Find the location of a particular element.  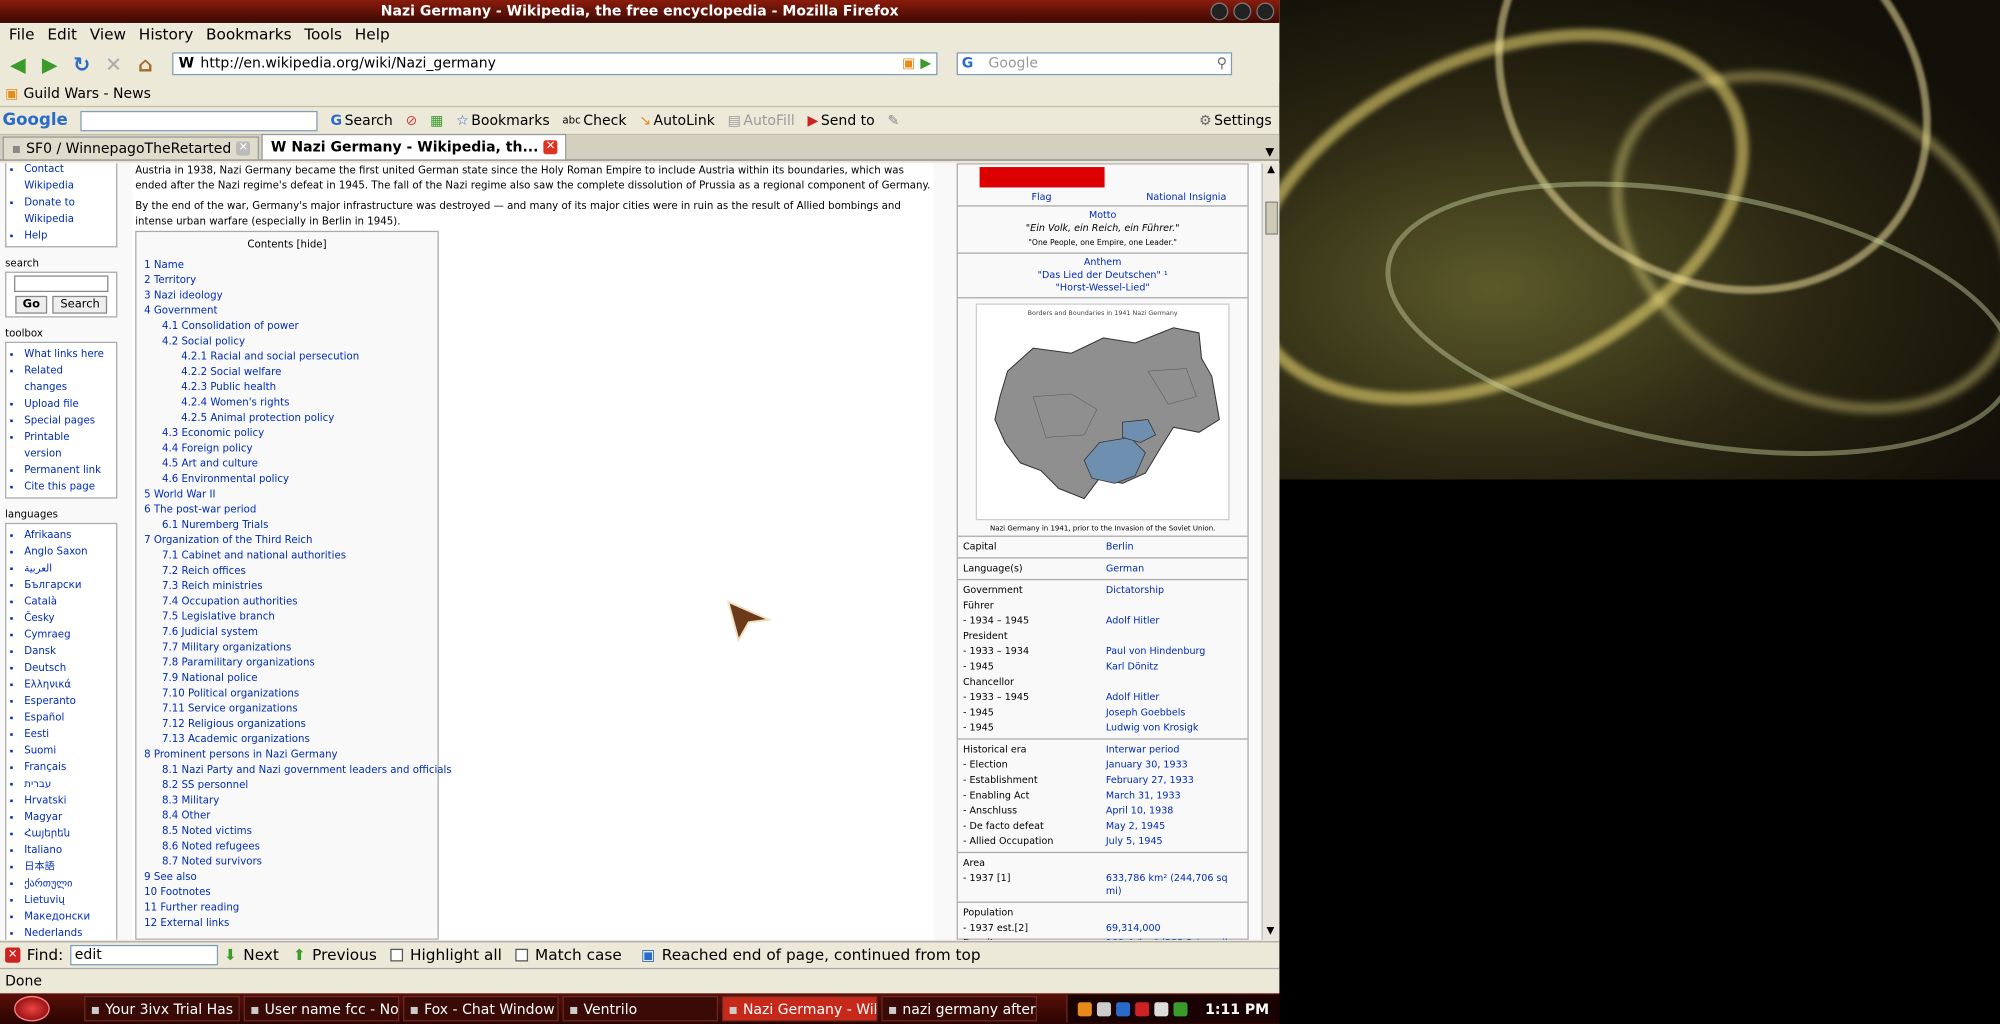

toc-entry: 7.10 Political organizations is located at coordinates (287, 693).